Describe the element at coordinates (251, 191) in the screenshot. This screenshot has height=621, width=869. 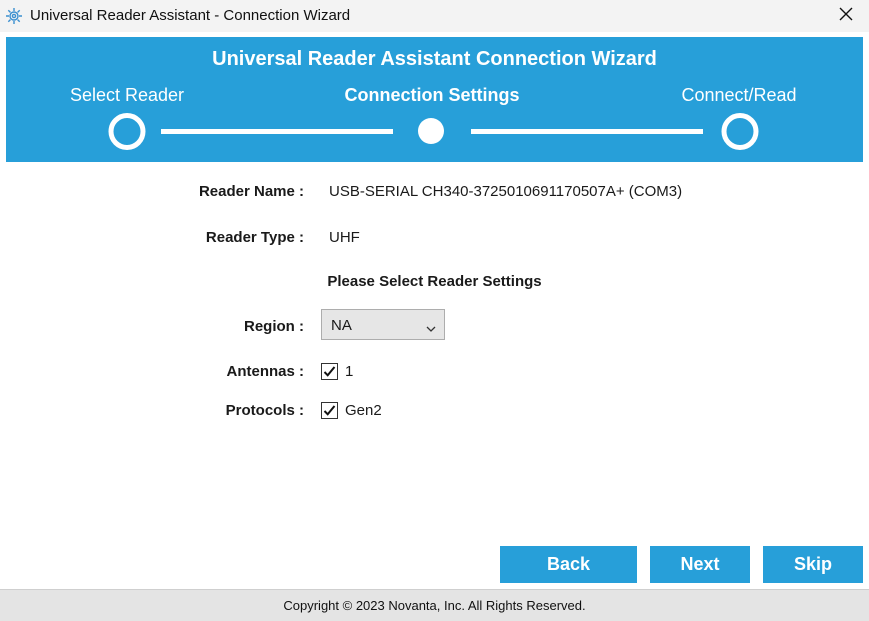
I see `reader-name-label: Reader Name :` at that location.